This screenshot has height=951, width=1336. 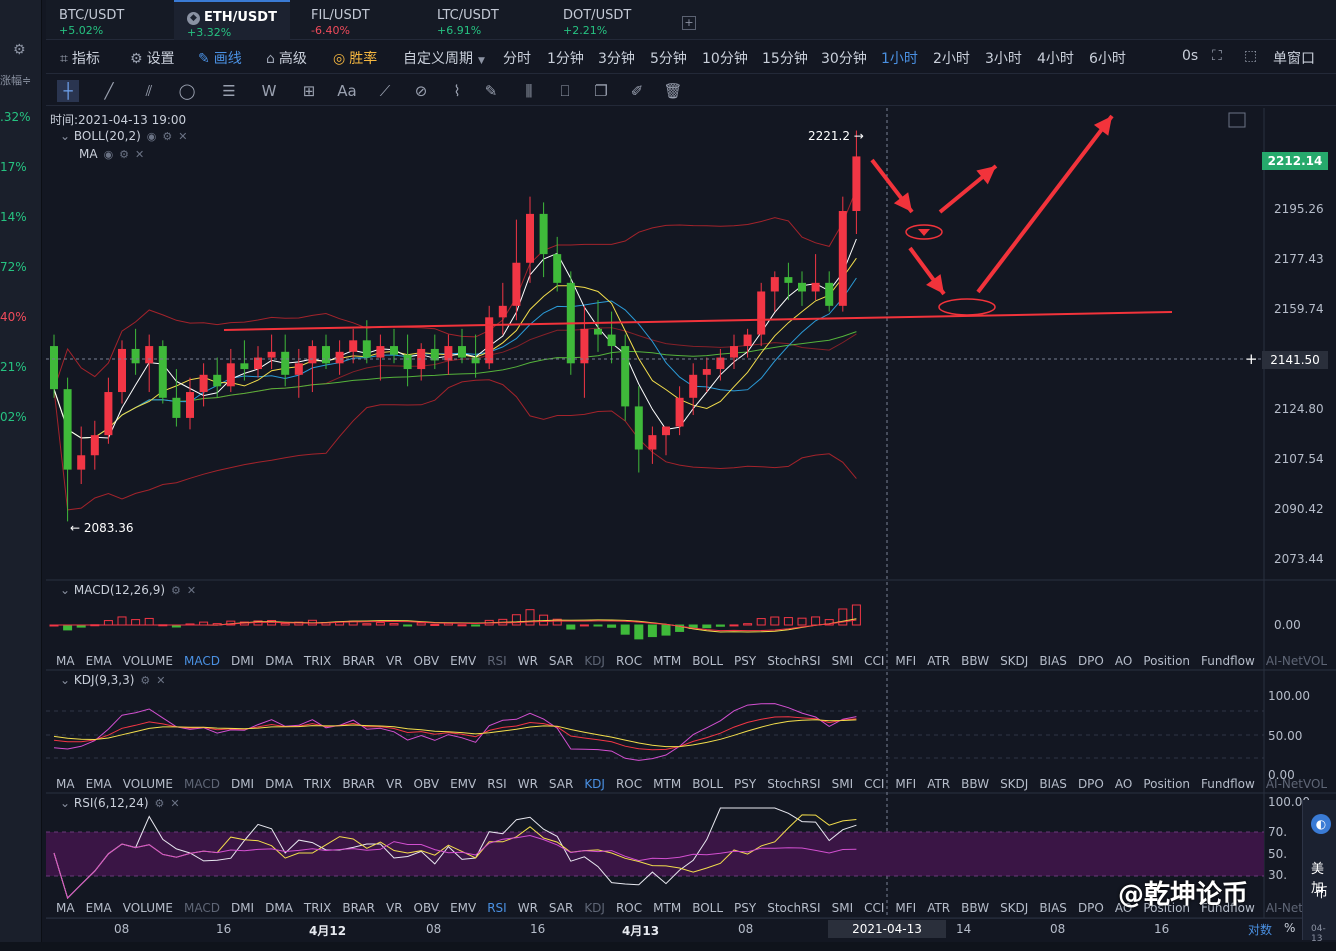 I want to click on add-alert-icon: +, so click(x=1251, y=359).